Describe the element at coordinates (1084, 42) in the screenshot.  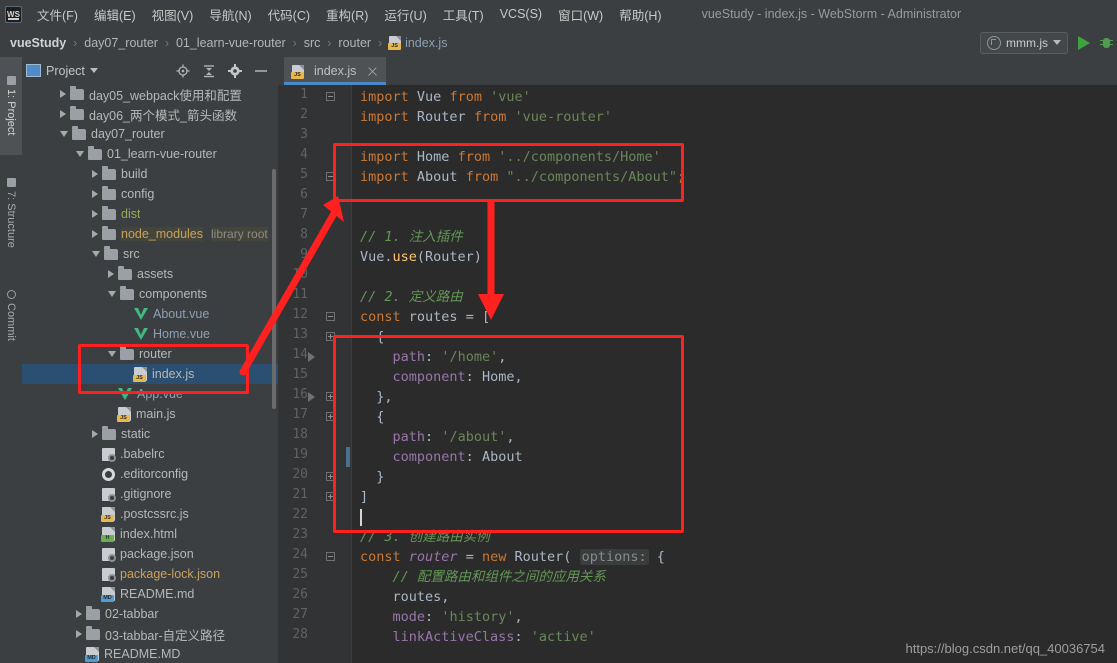
I see `run-button` at that location.